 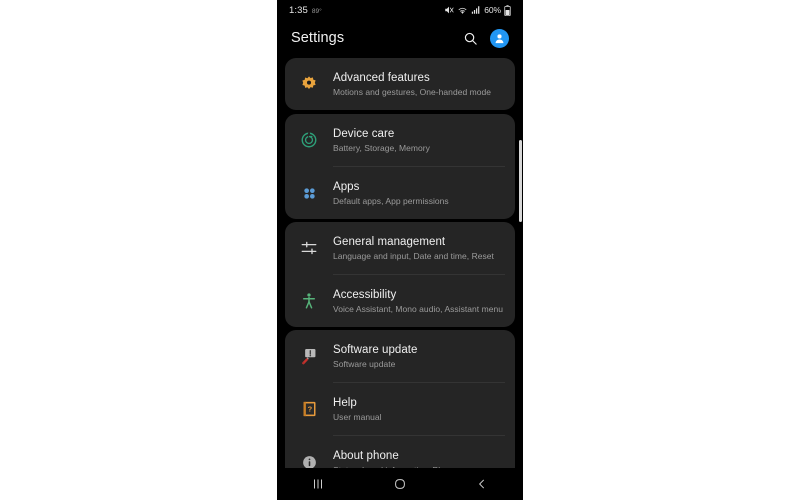 I want to click on back-button, so click(x=482, y=484).